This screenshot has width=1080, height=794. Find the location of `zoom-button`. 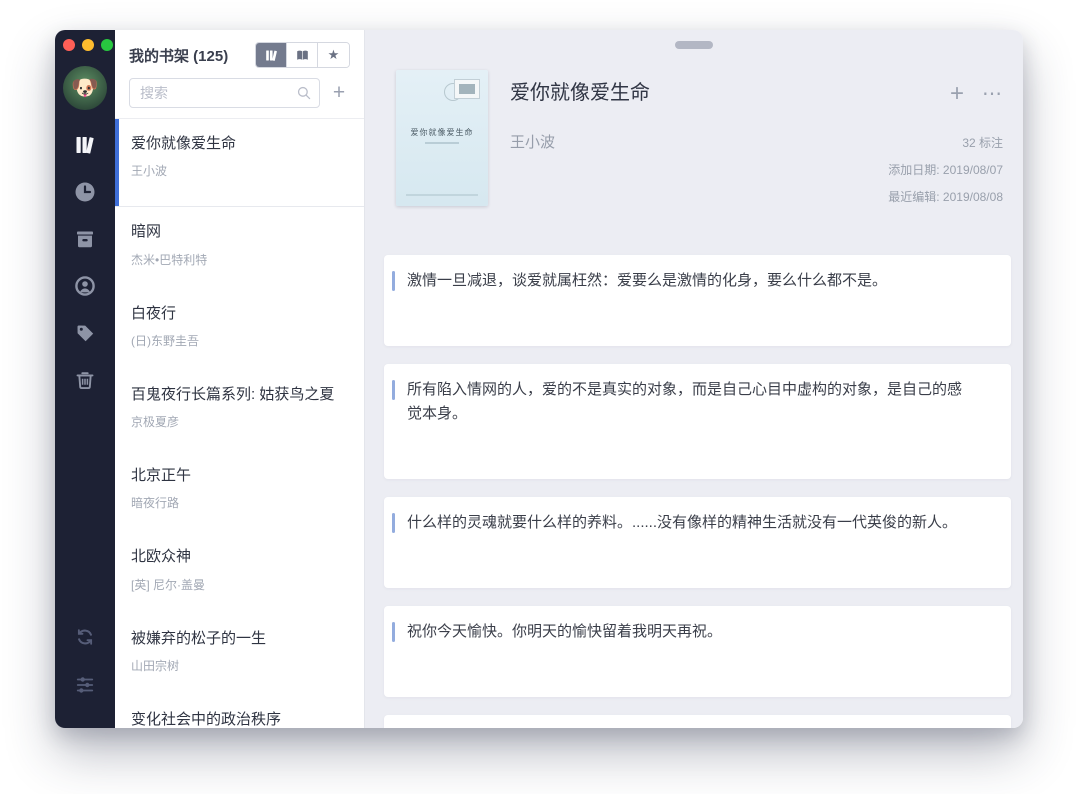

zoom-button is located at coordinates (107, 45).